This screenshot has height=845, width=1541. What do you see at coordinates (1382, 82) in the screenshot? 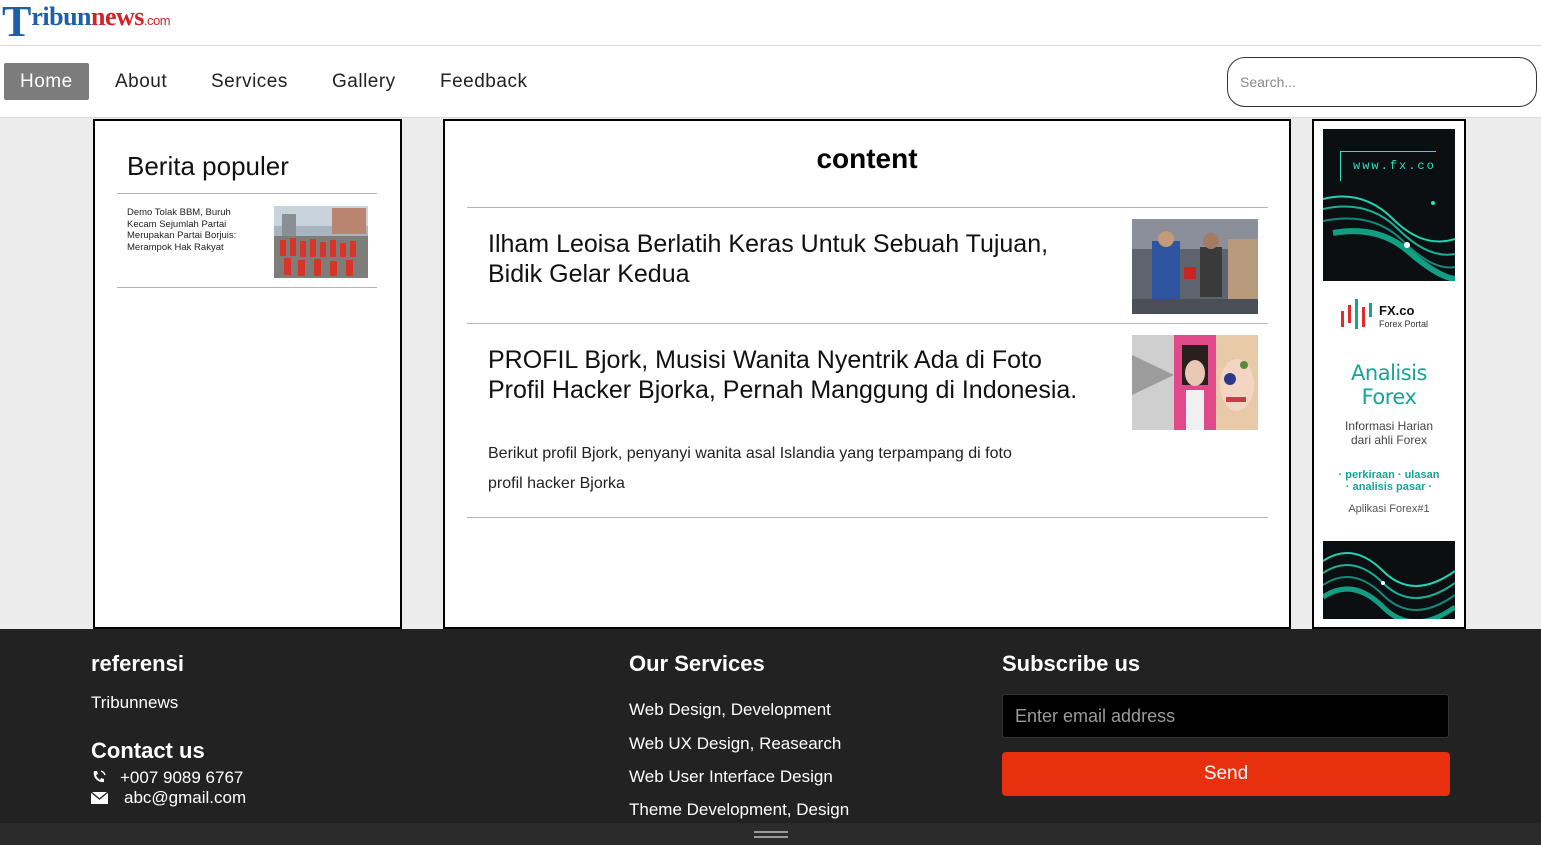
I see `search-input` at bounding box center [1382, 82].